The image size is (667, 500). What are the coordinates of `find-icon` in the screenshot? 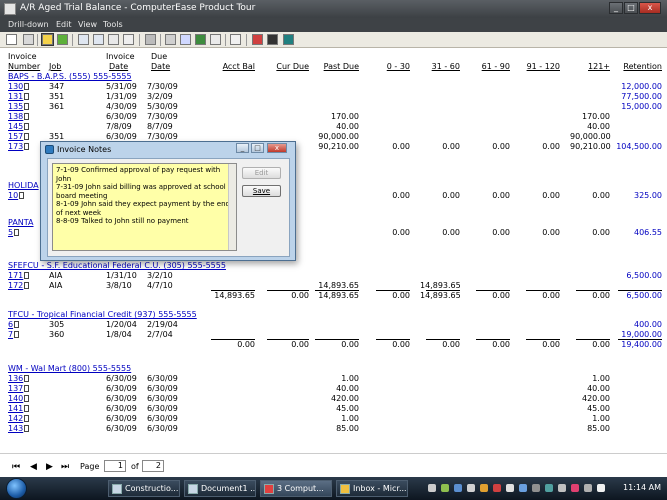 It's located at (83, 39).